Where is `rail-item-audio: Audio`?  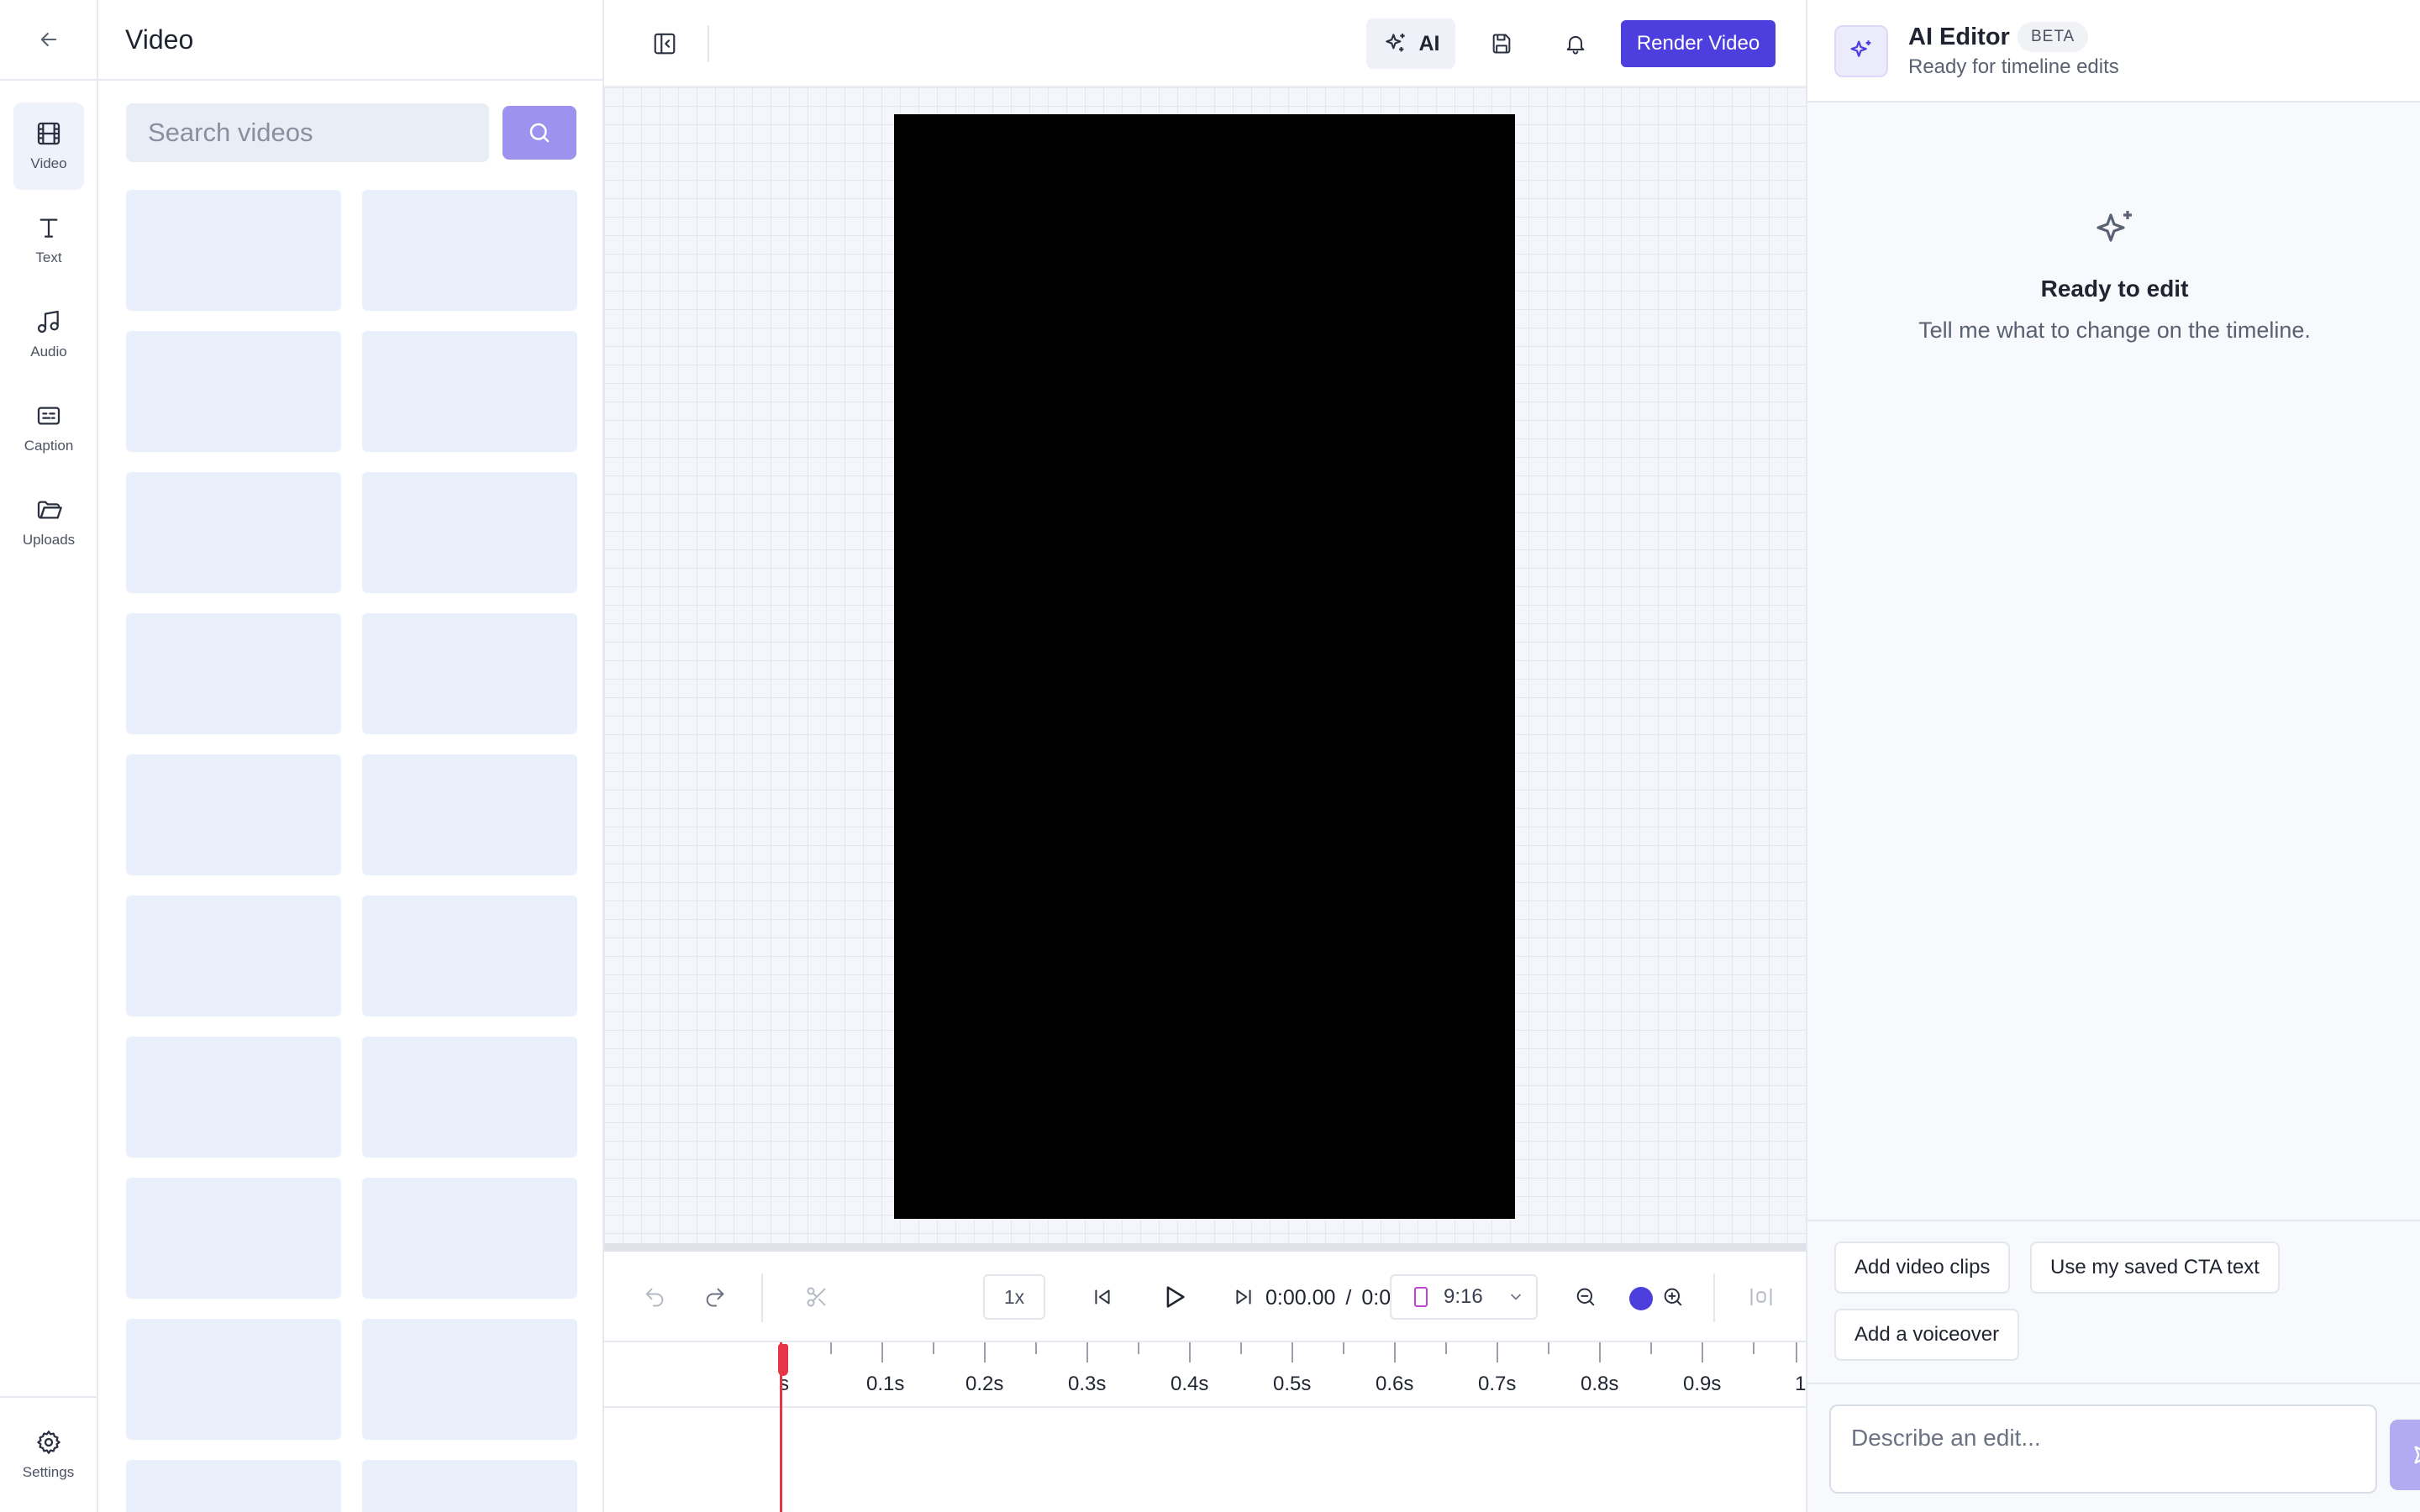
rail-item-audio: Audio is located at coordinates (49, 334).